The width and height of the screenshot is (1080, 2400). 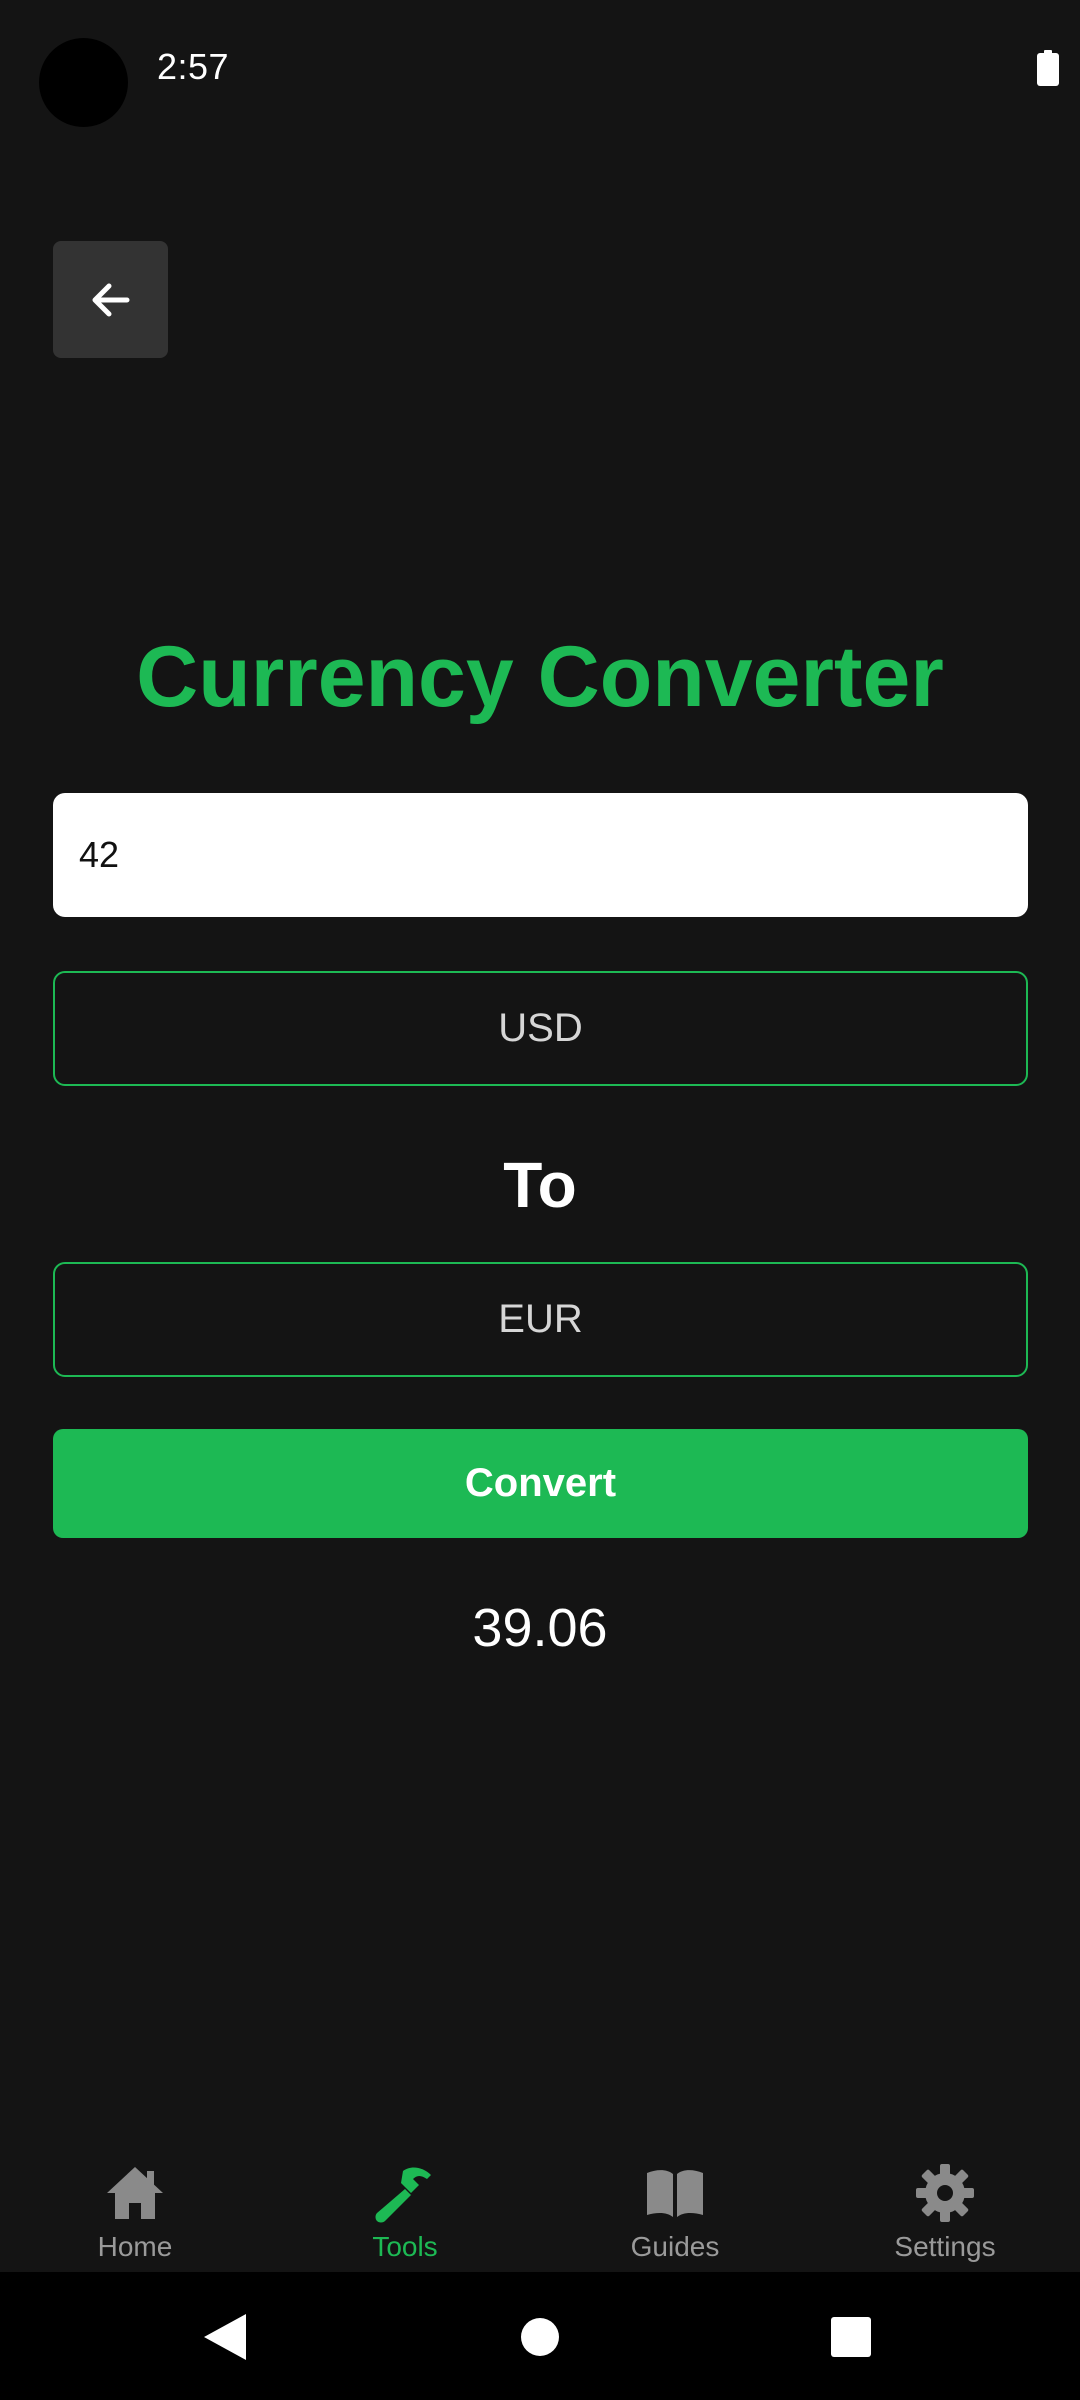 What do you see at coordinates (945, 2193) in the screenshot?
I see `gear-icon` at bounding box center [945, 2193].